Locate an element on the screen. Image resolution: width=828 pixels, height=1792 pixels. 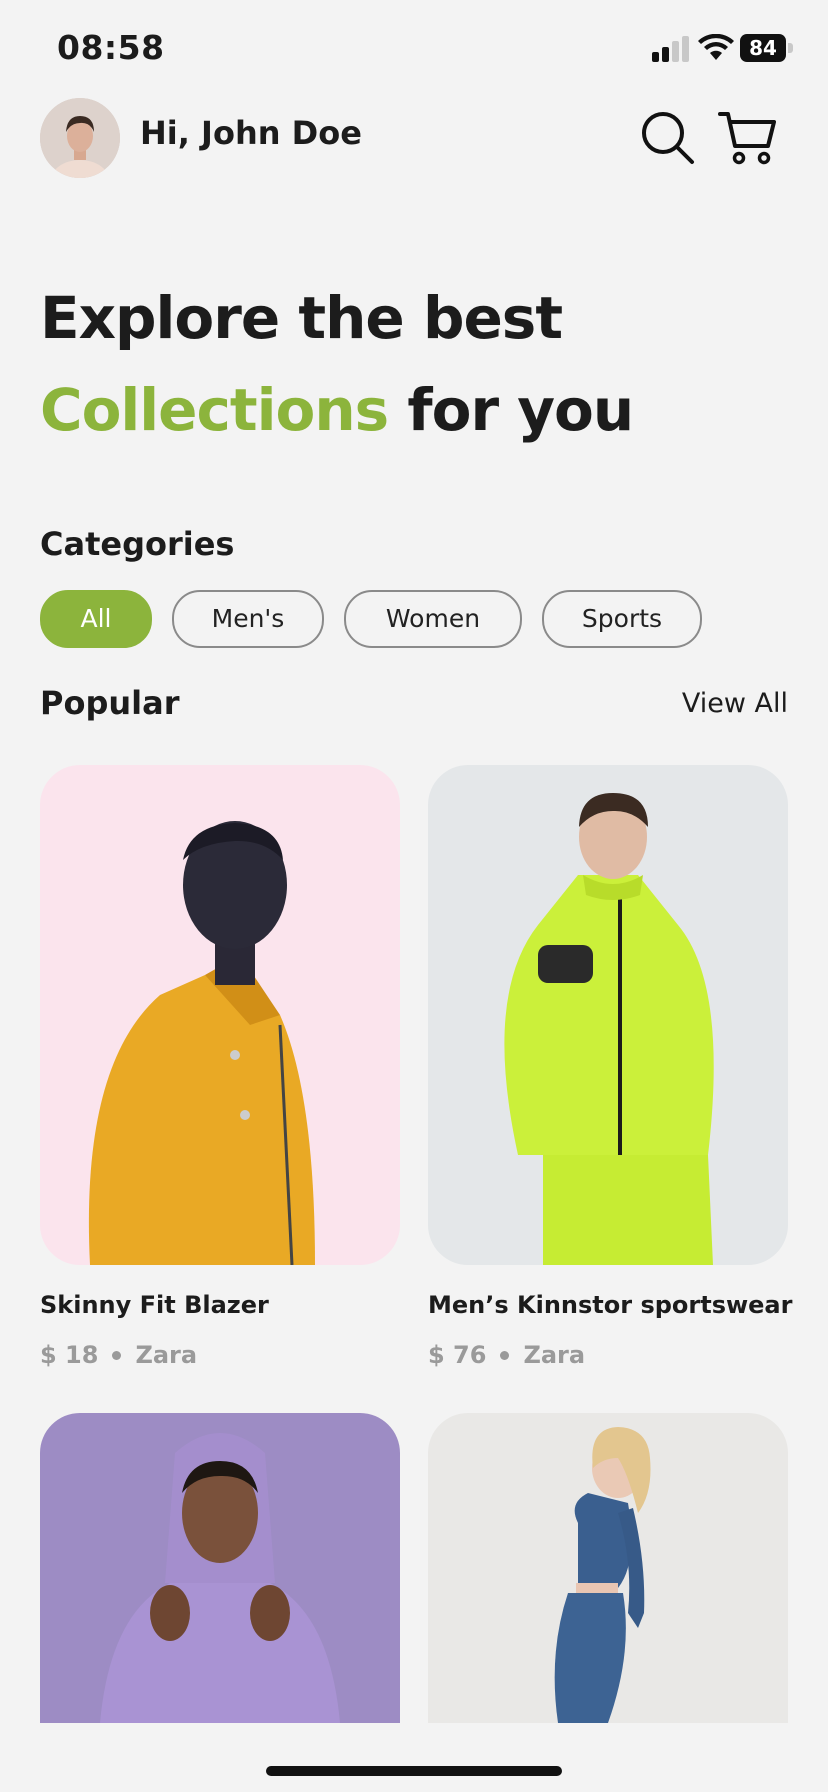
hero-line-1: Explore the best is located at coordinates (301, 318).